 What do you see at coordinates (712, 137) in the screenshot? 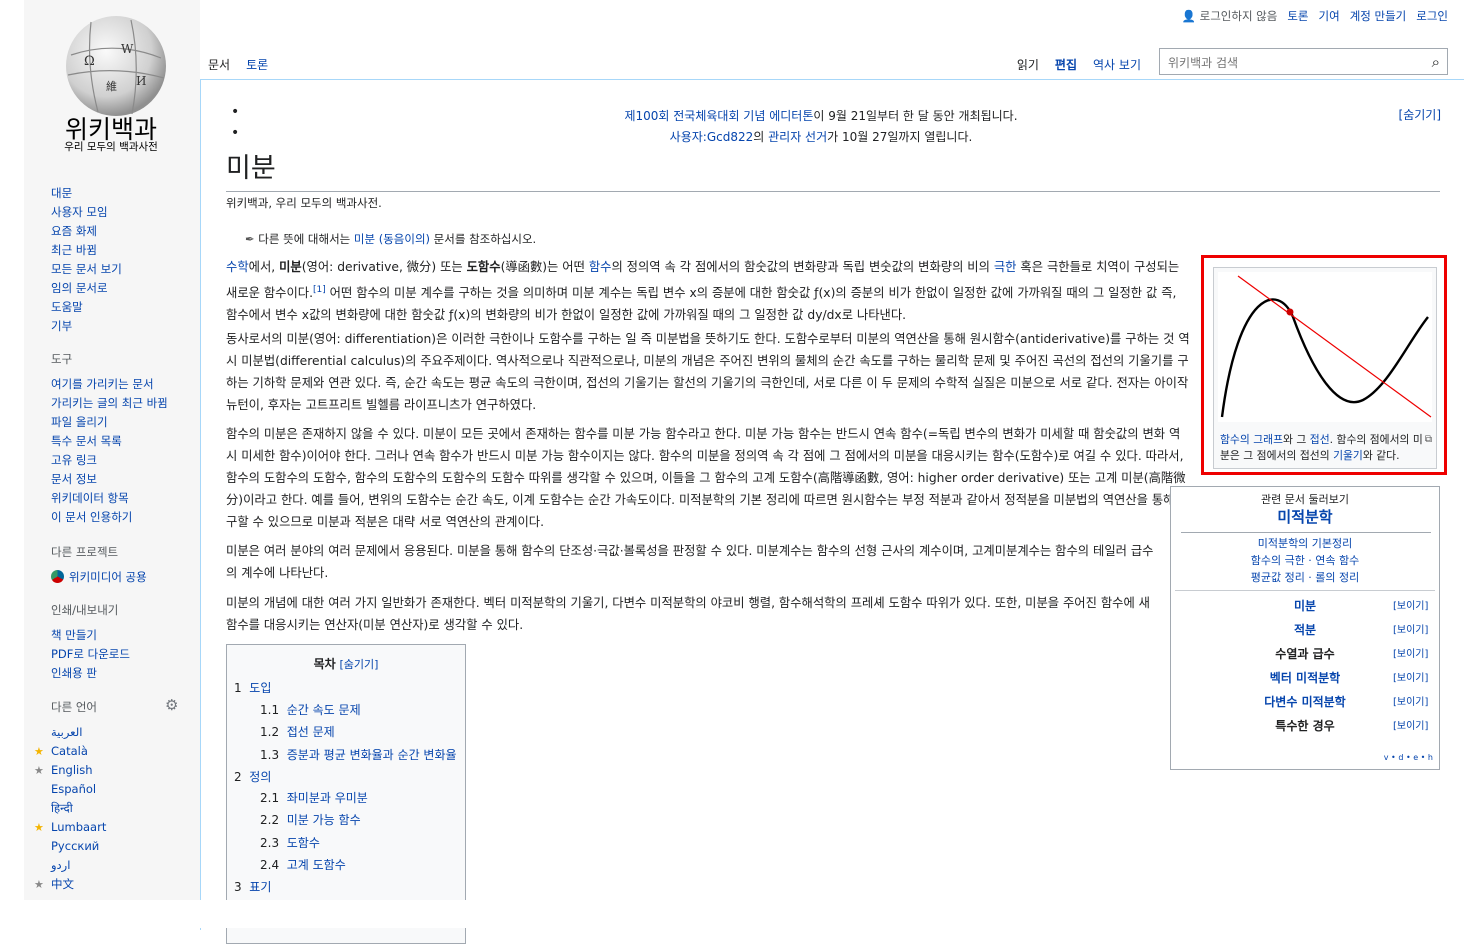
I see `notice-link-user: 사용자:Gcd822` at bounding box center [712, 137].